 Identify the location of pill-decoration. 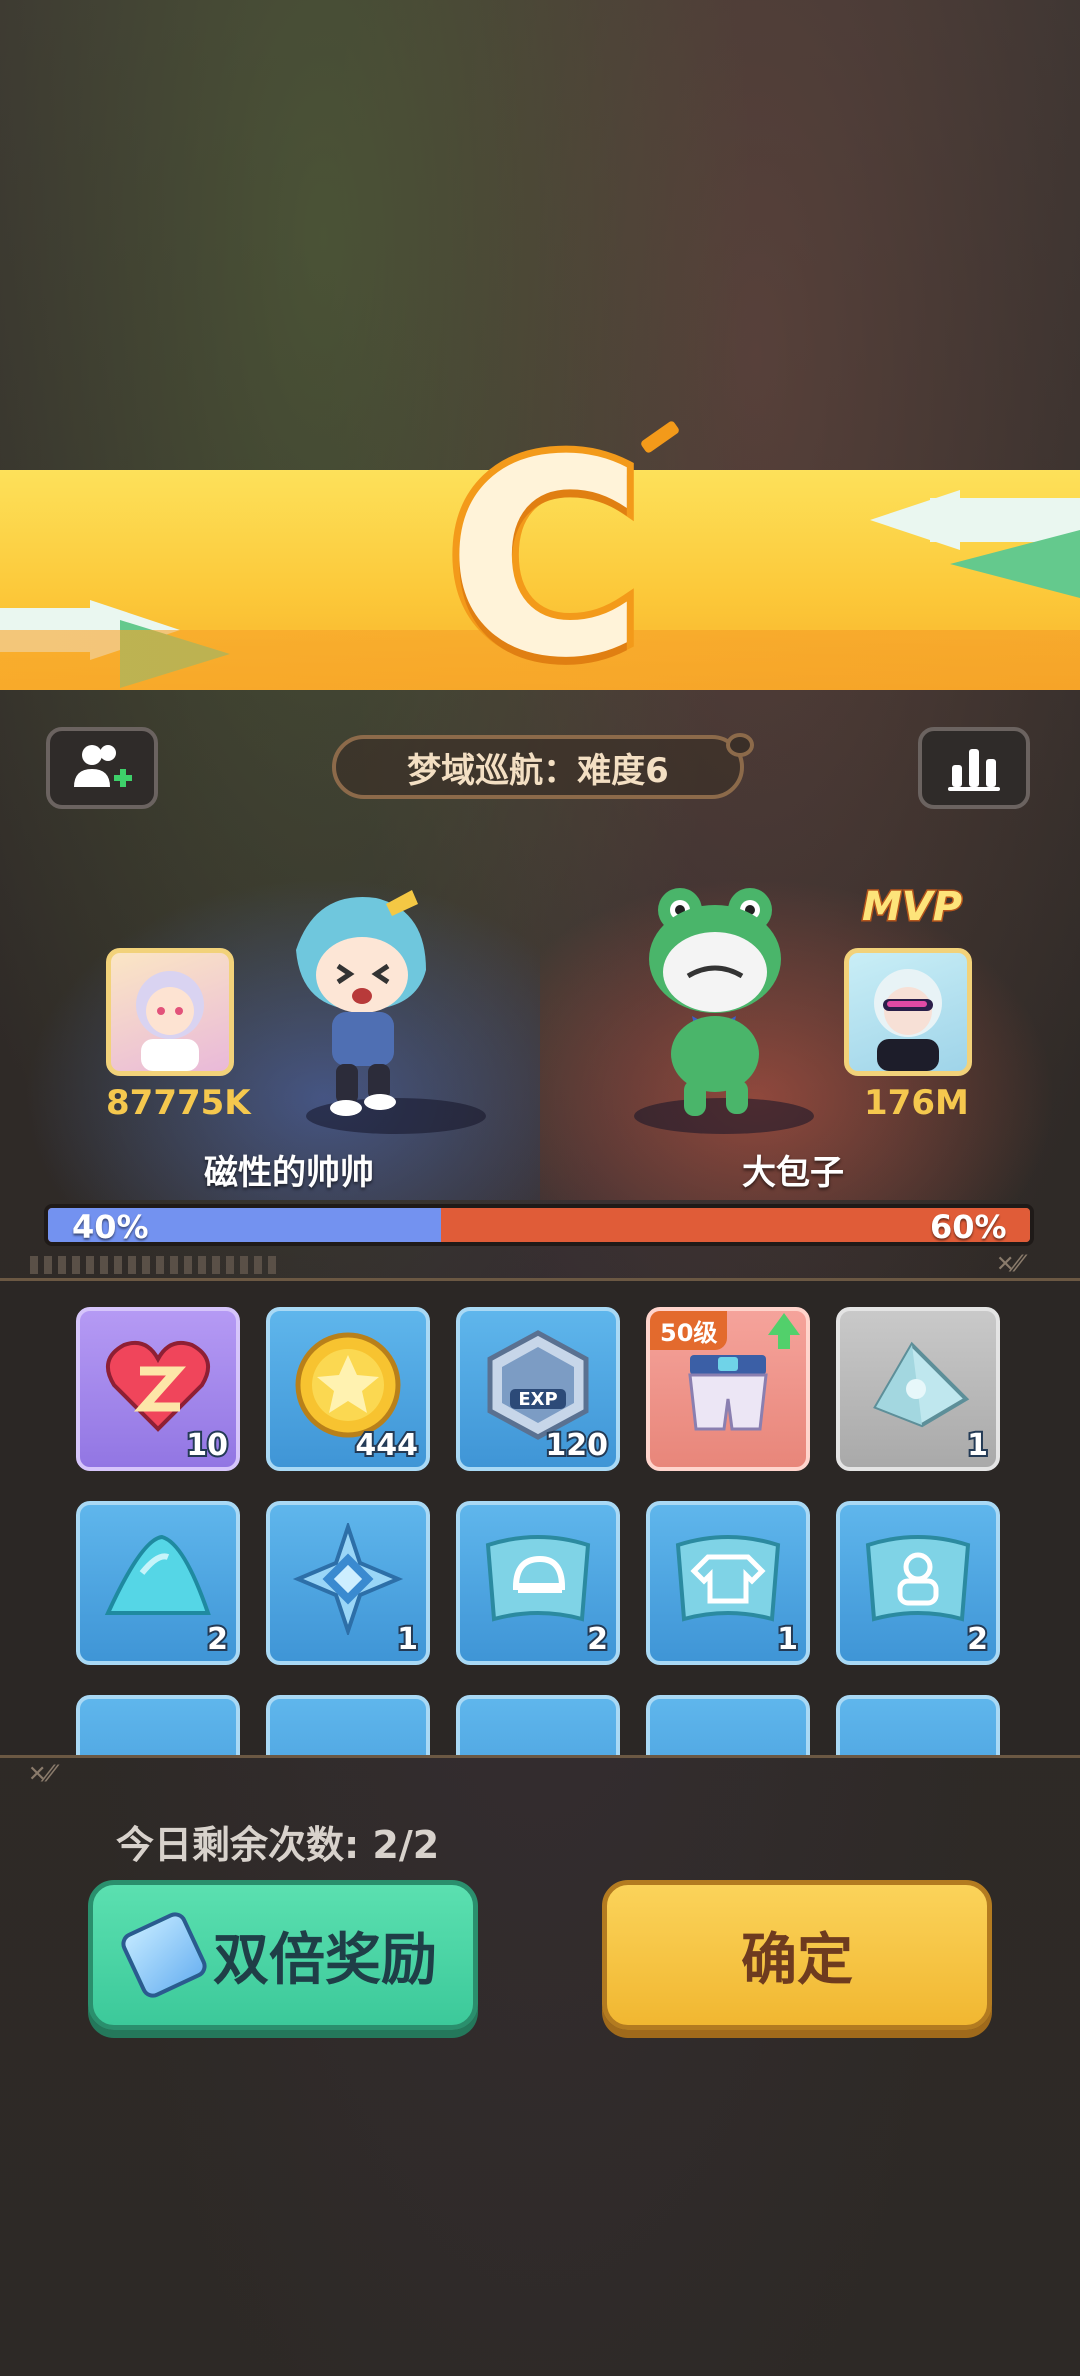
(740, 745).